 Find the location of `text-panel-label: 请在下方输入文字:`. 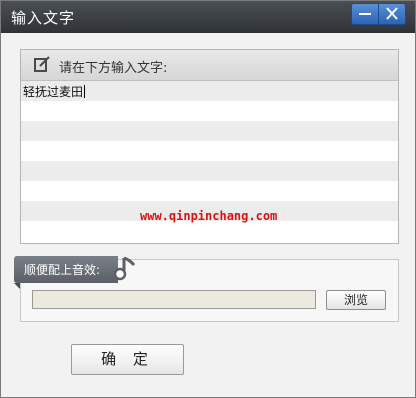

text-panel-label: 请在下方输入文字: is located at coordinates (113, 68).